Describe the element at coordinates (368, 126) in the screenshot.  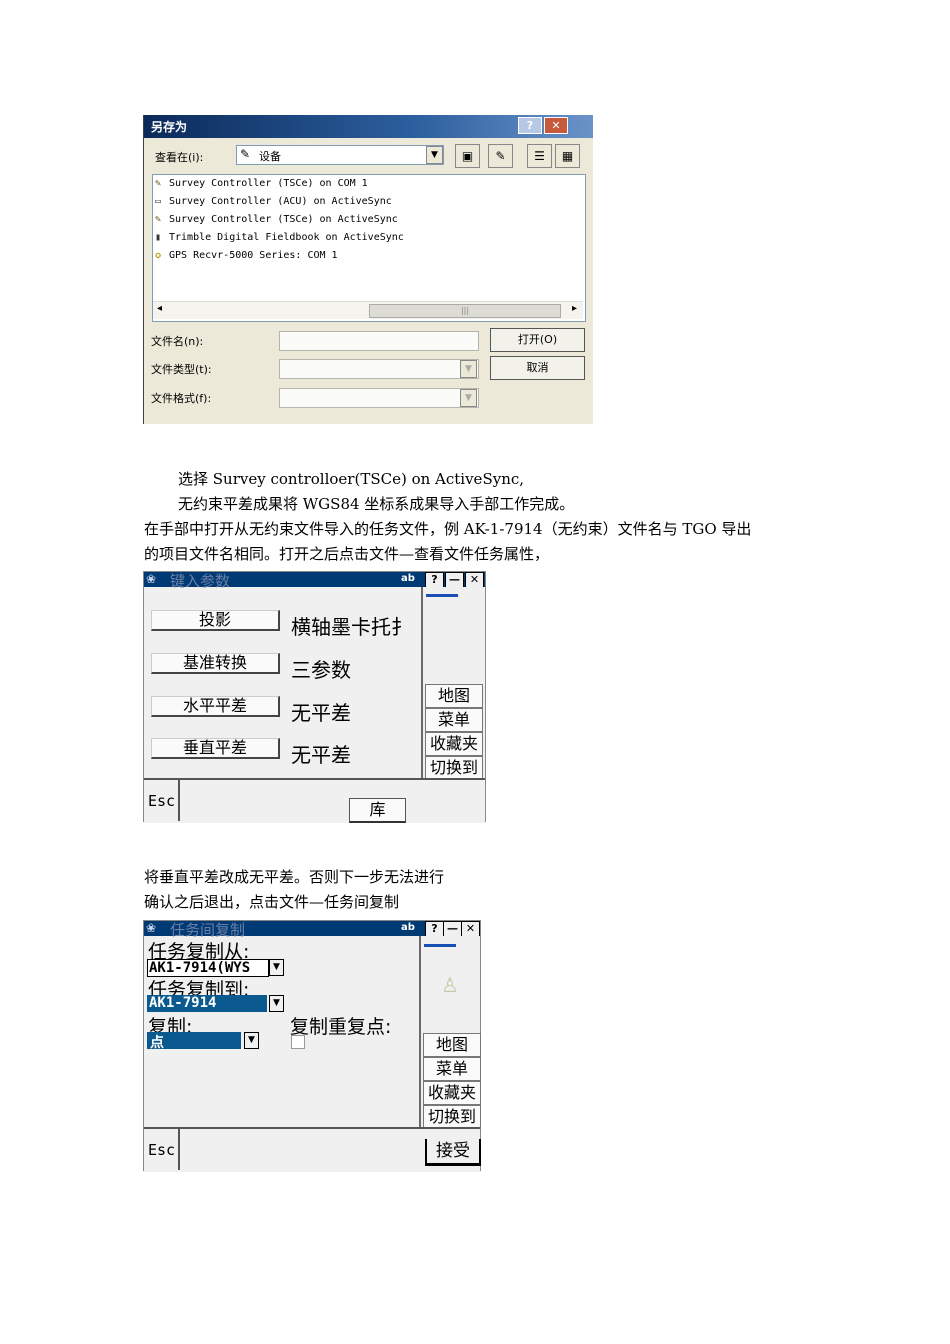
I see `dialog-titlebar: 另存为 ? ✕` at that location.